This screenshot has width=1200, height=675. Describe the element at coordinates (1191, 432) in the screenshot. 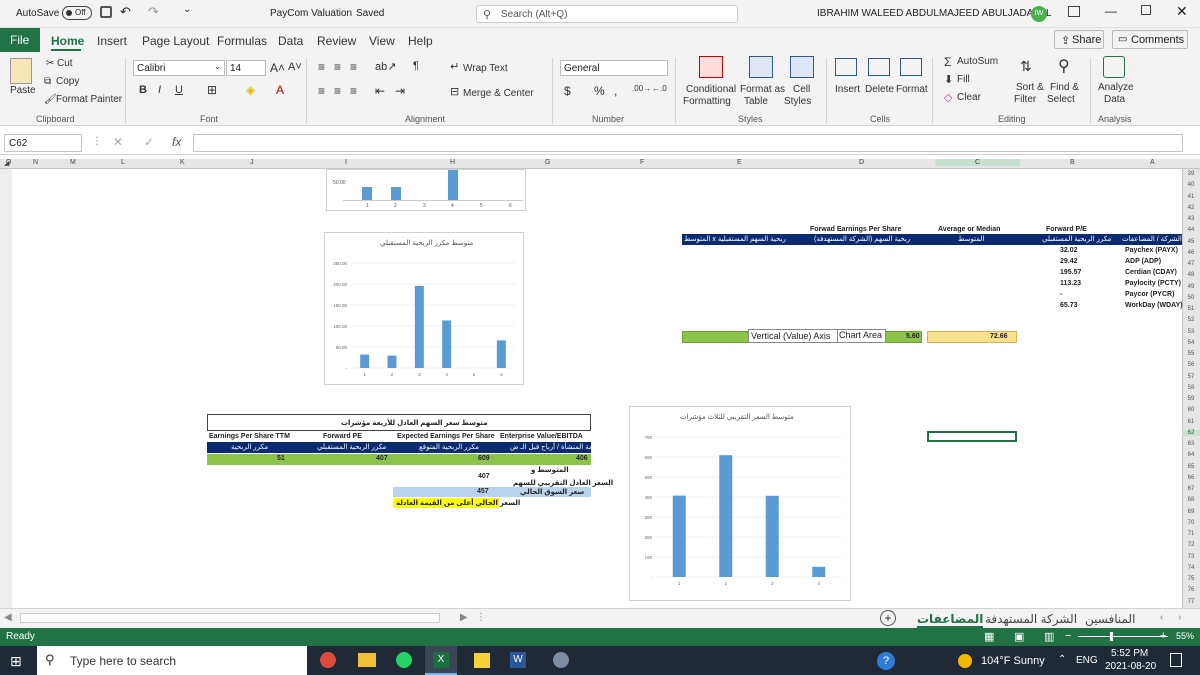

I see `row-header: 62` at that location.